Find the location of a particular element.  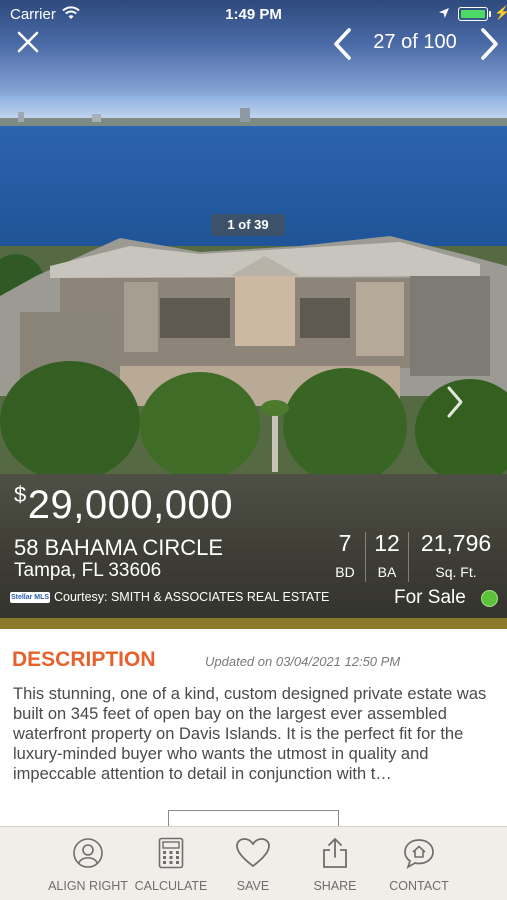

sqft-stat: 21,796 Sq. Ft. is located at coordinates (456, 555).